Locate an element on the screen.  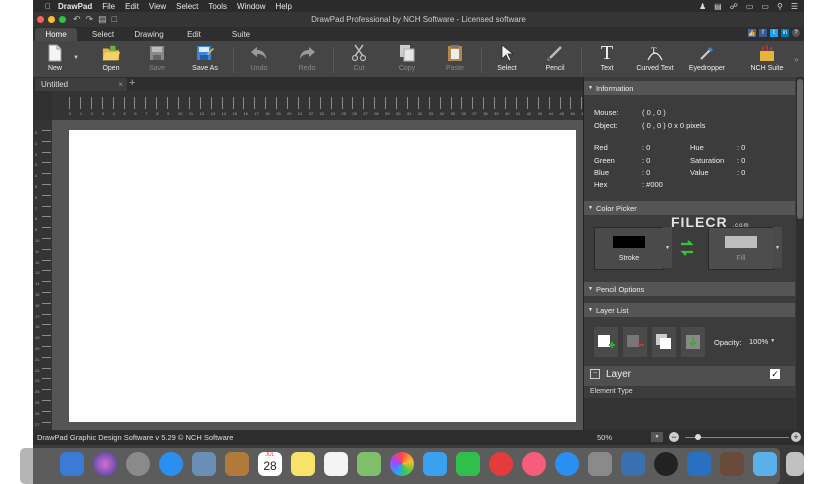
launchpad-icon is located at coordinates (138, 464).